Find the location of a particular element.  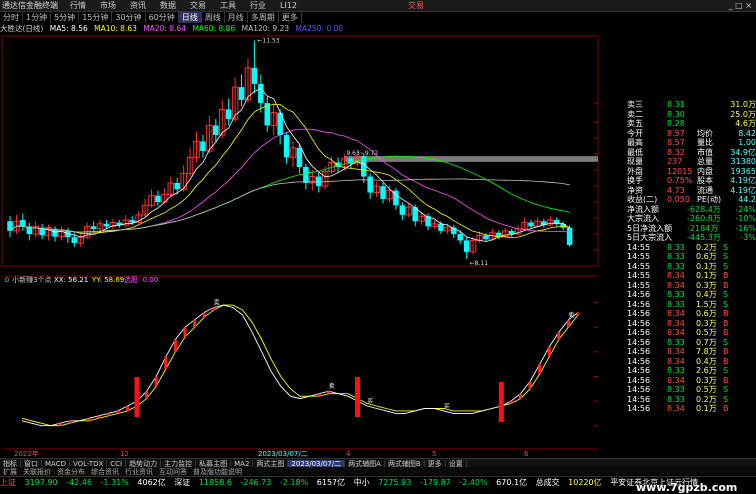

total-value: 10220亿 is located at coordinates (585, 482).